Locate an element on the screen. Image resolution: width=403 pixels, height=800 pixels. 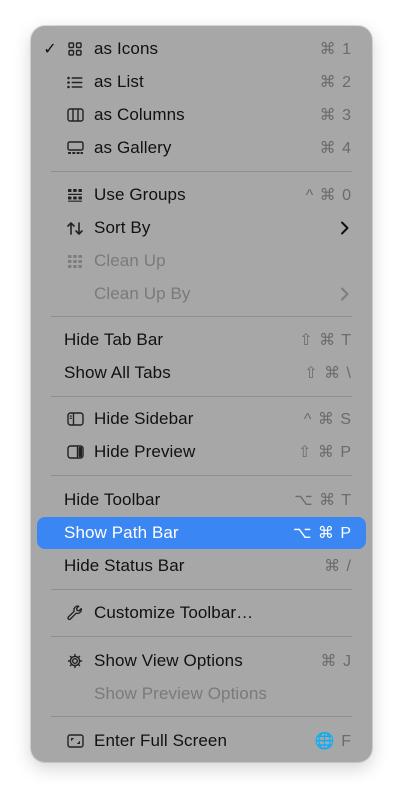
keyboard-shortcut: ⇧ ⌘ T is located at coordinates (325, 340).